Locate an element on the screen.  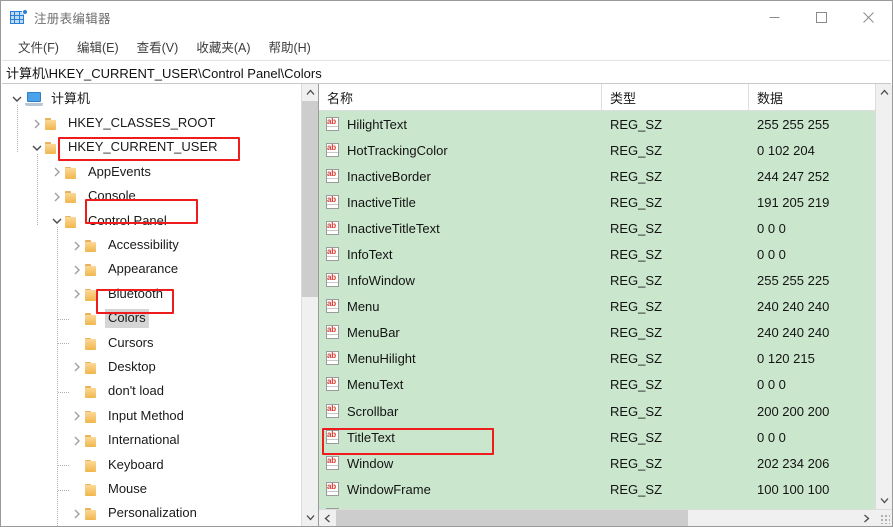
scroll-up-icon is located at coordinates (310, 92).